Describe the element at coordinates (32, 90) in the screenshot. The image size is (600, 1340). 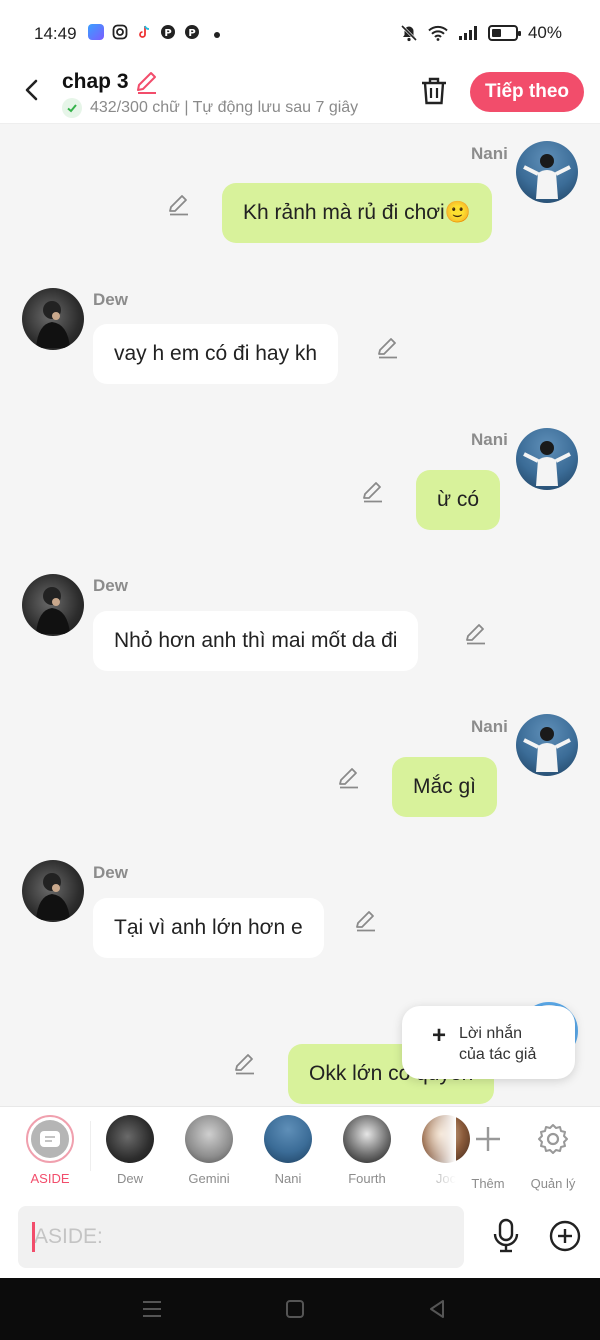
I see `back-arrow-icon` at that location.